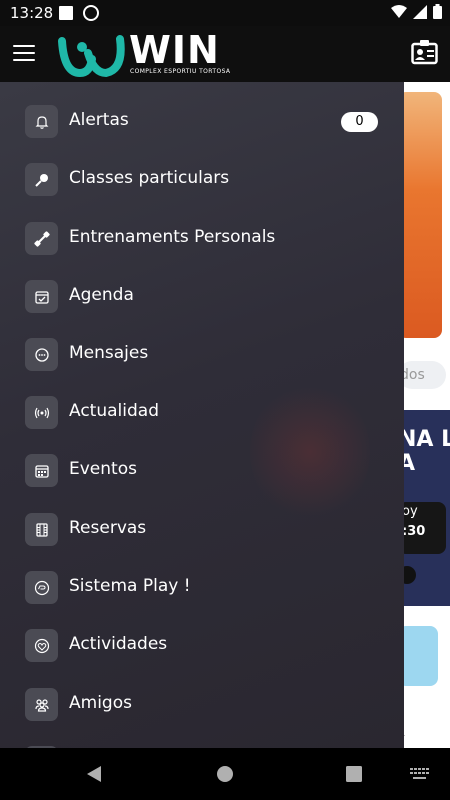 This screenshot has width=450, height=800. Describe the element at coordinates (420, 11) in the screenshot. I see `signal-icon` at that location.